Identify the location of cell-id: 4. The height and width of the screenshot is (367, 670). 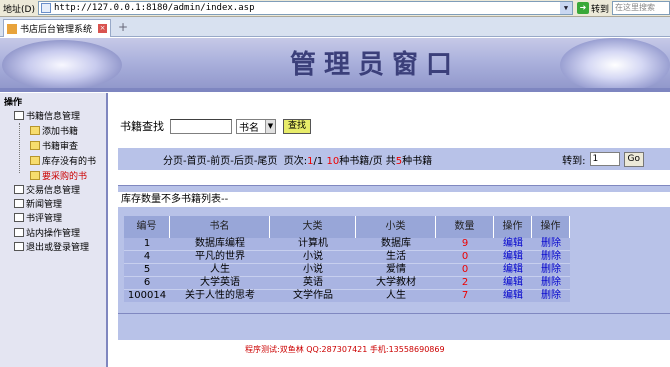
(147, 256).